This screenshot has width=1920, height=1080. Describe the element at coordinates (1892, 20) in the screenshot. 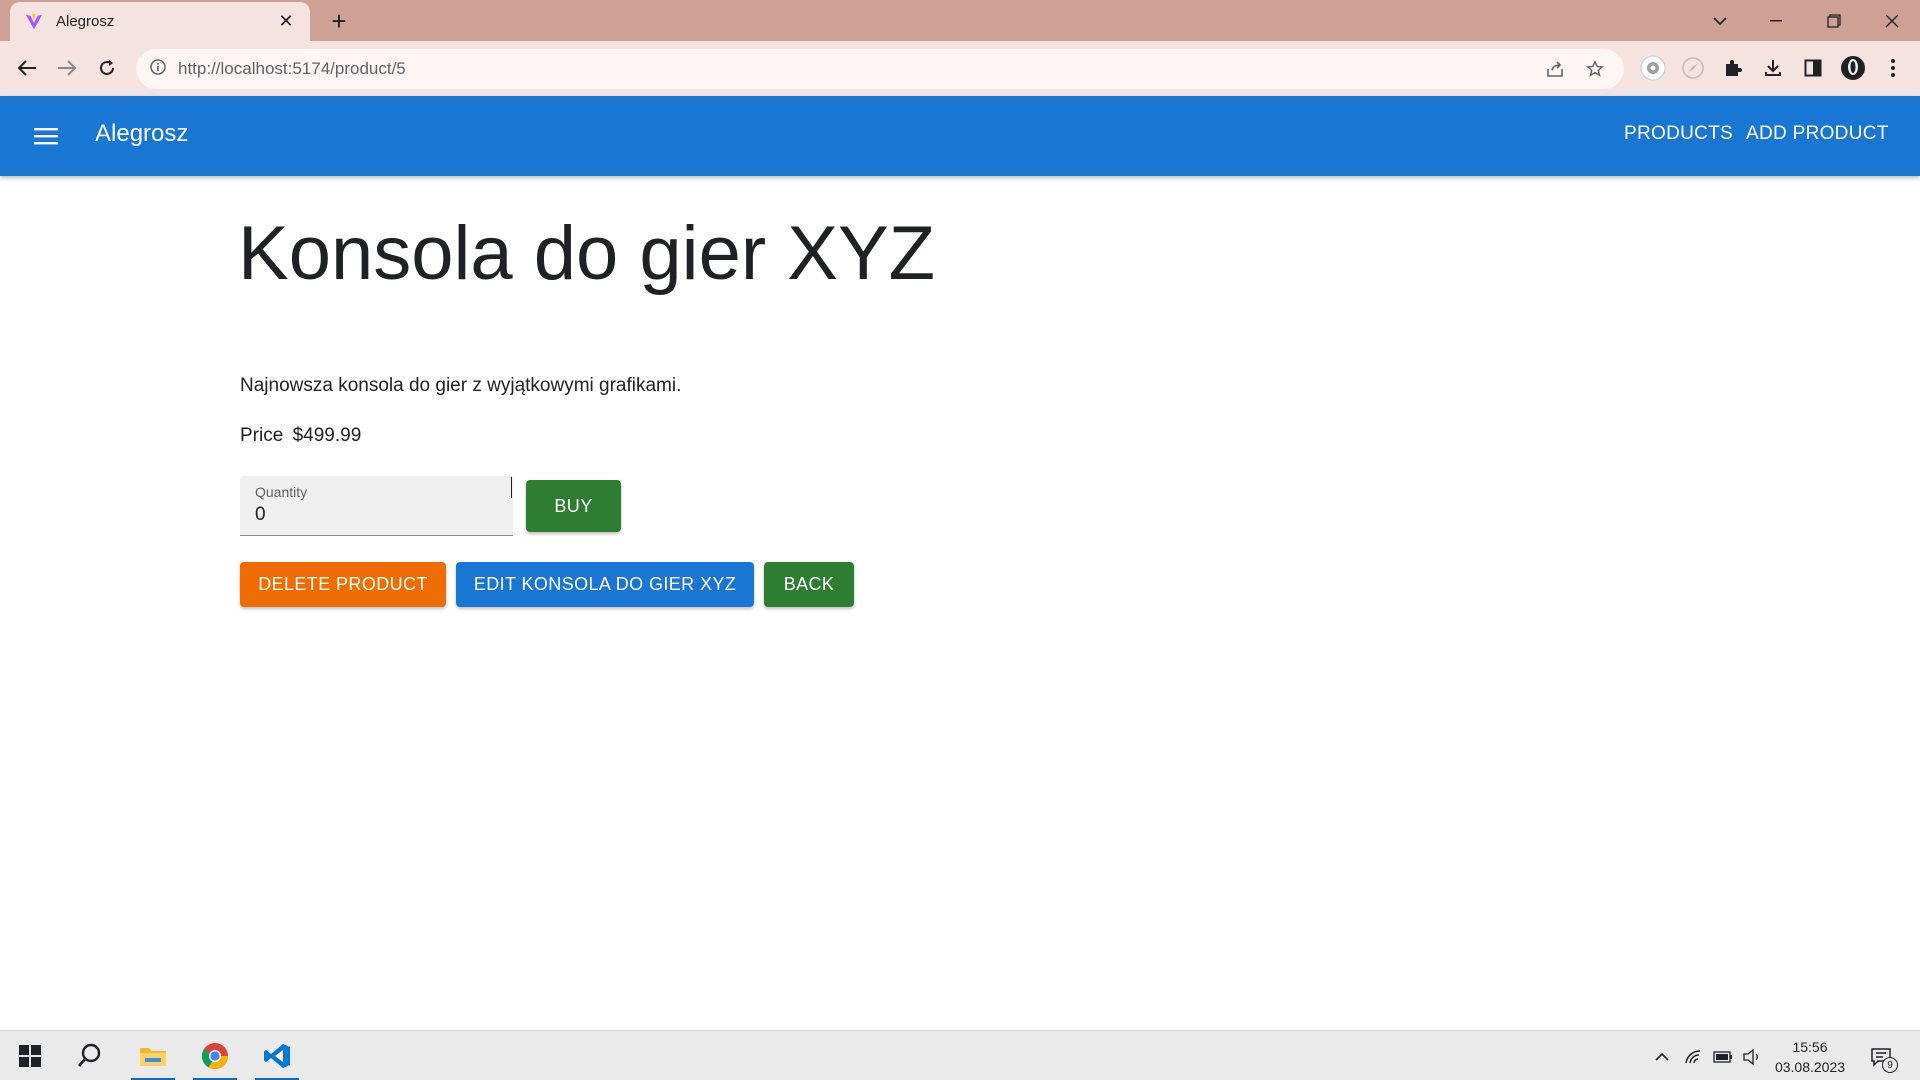

I see `window-close-icon` at that location.